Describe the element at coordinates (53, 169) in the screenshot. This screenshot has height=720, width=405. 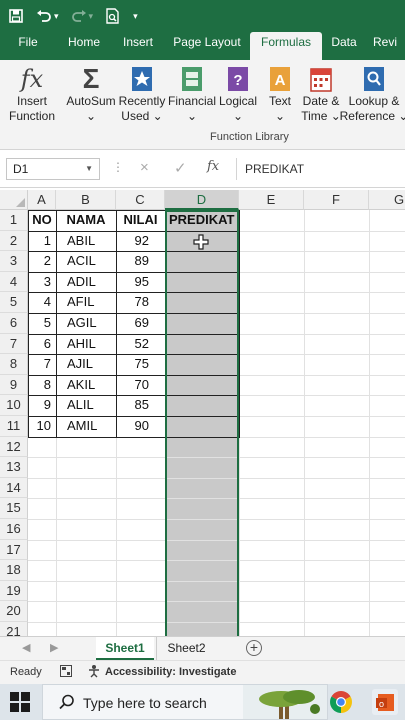
I see `name-box: D1 ▼` at that location.